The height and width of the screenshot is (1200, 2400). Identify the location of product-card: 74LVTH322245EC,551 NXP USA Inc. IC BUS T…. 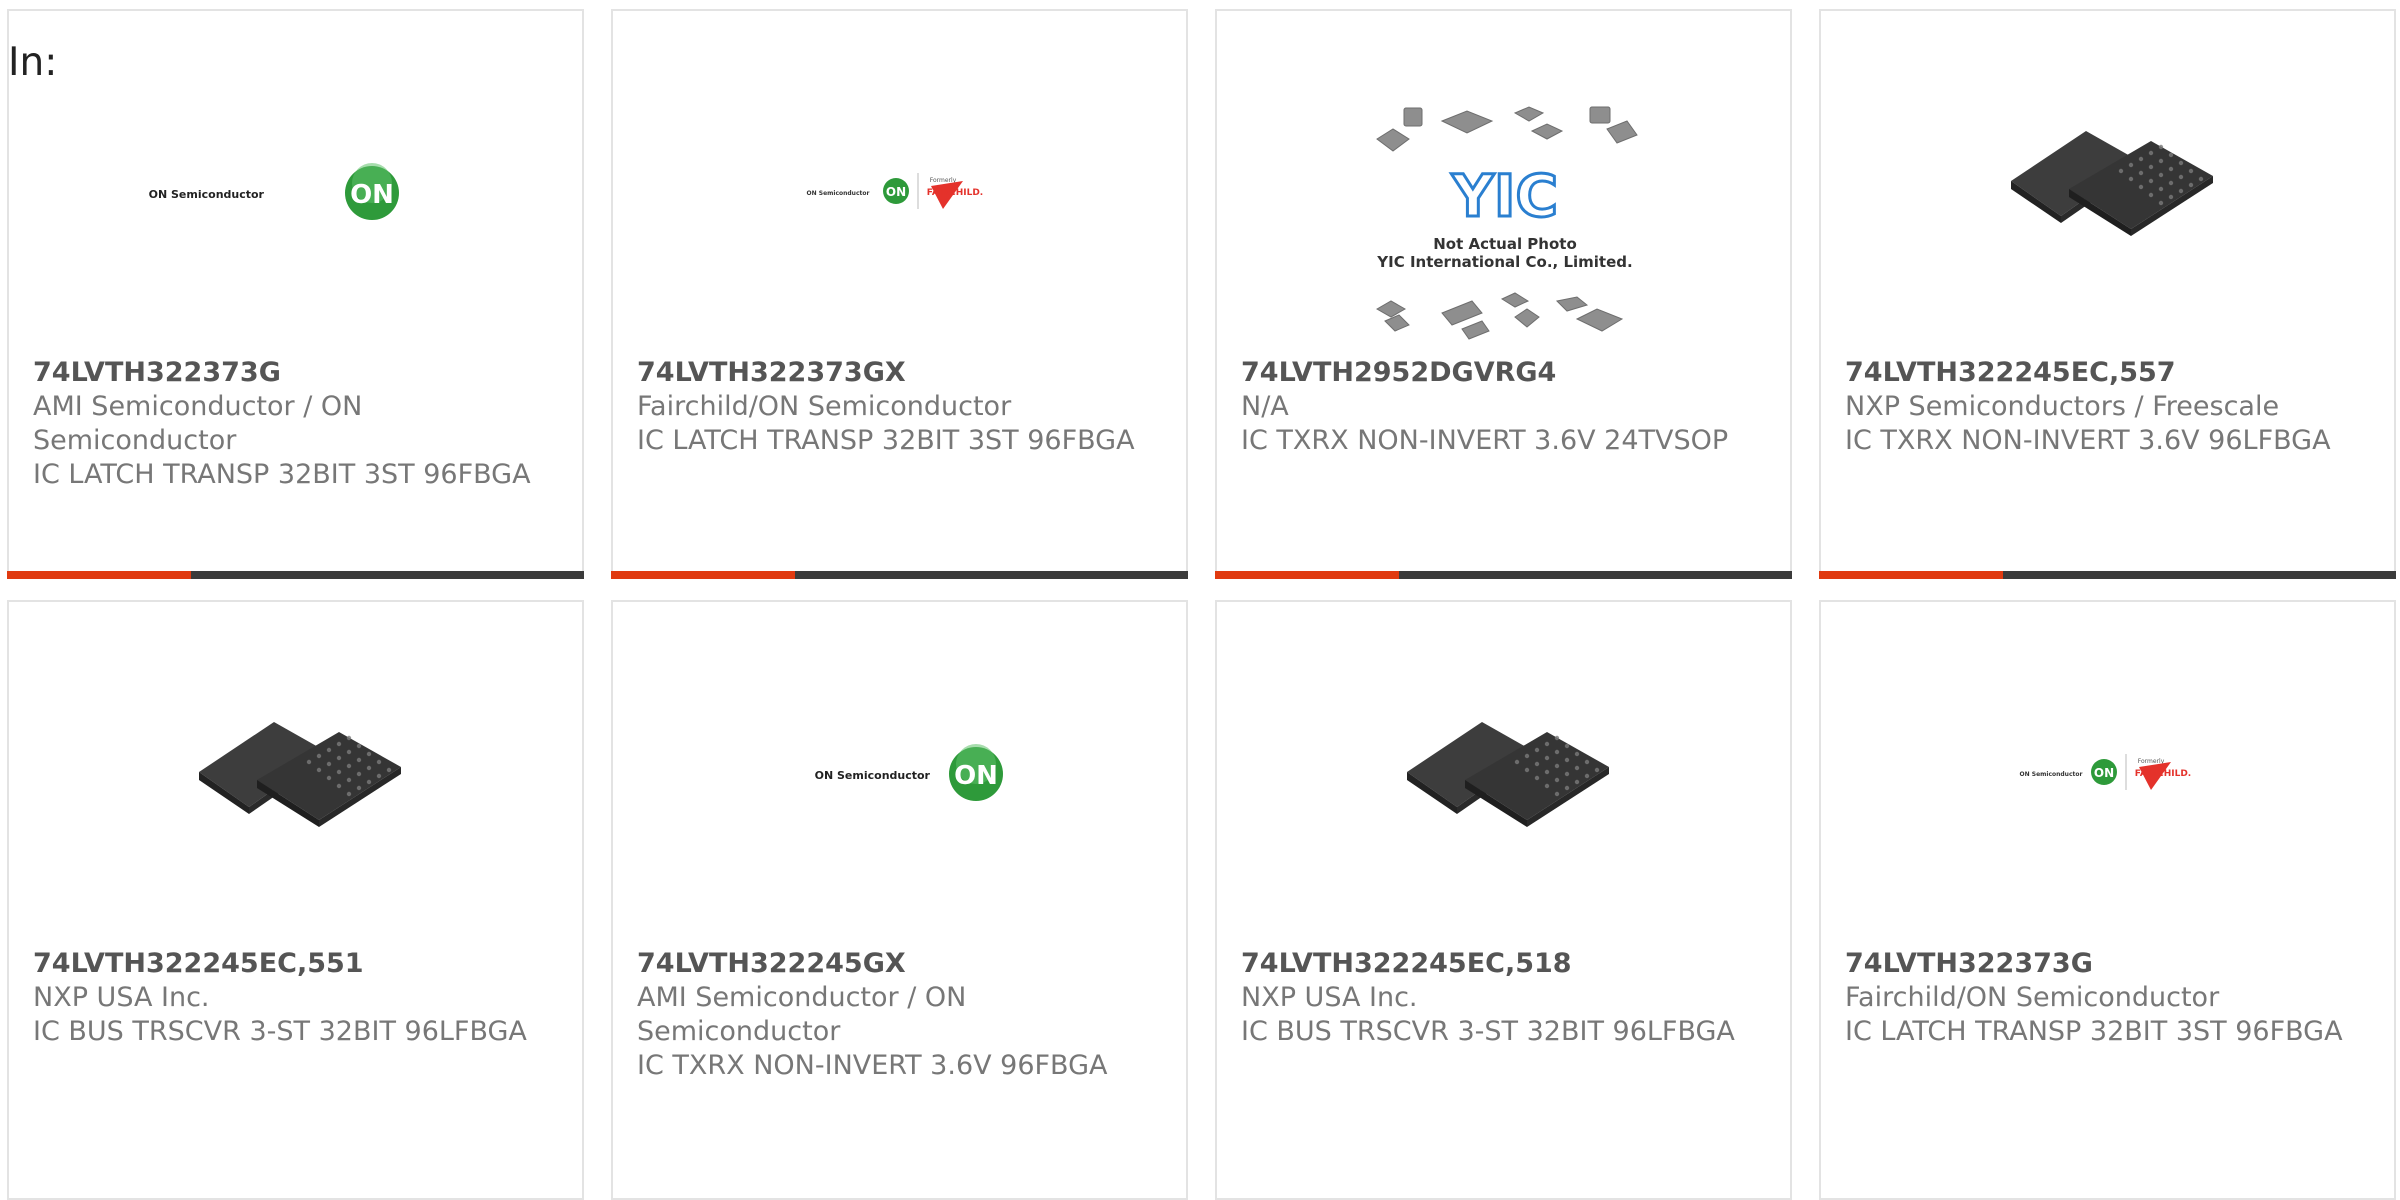
(295, 900).